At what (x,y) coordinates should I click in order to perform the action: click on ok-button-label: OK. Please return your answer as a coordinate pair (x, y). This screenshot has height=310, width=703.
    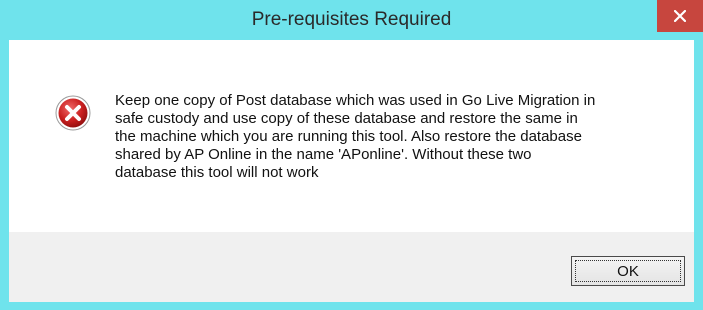
    Looking at the image, I should click on (628, 271).